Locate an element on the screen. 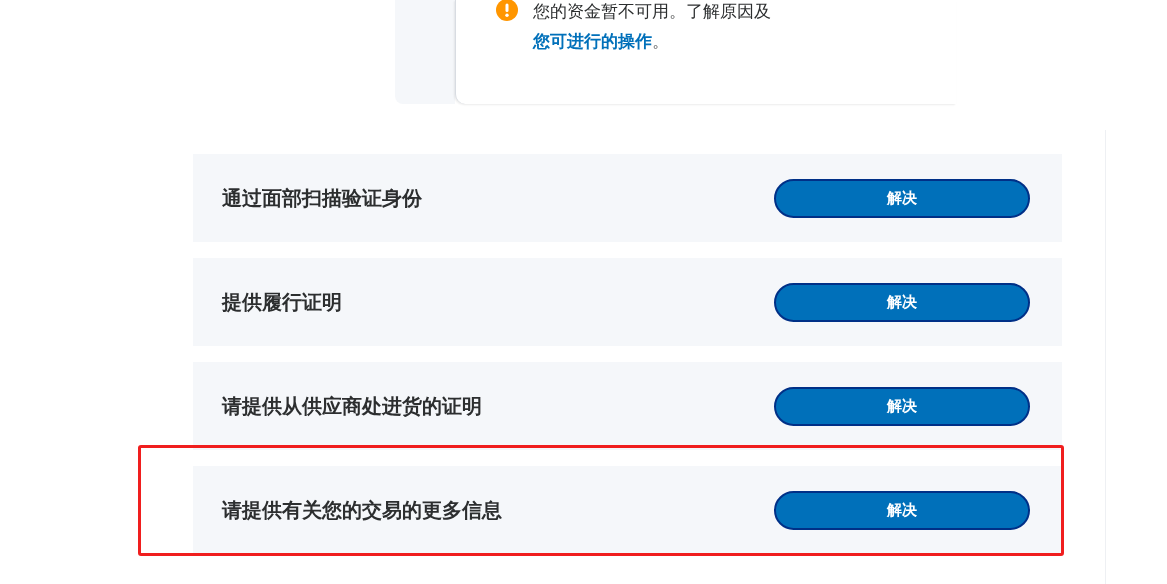 Image resolution: width=1167 pixels, height=584 pixels. task-title: 通过面部扫描验证身份 is located at coordinates (322, 198).